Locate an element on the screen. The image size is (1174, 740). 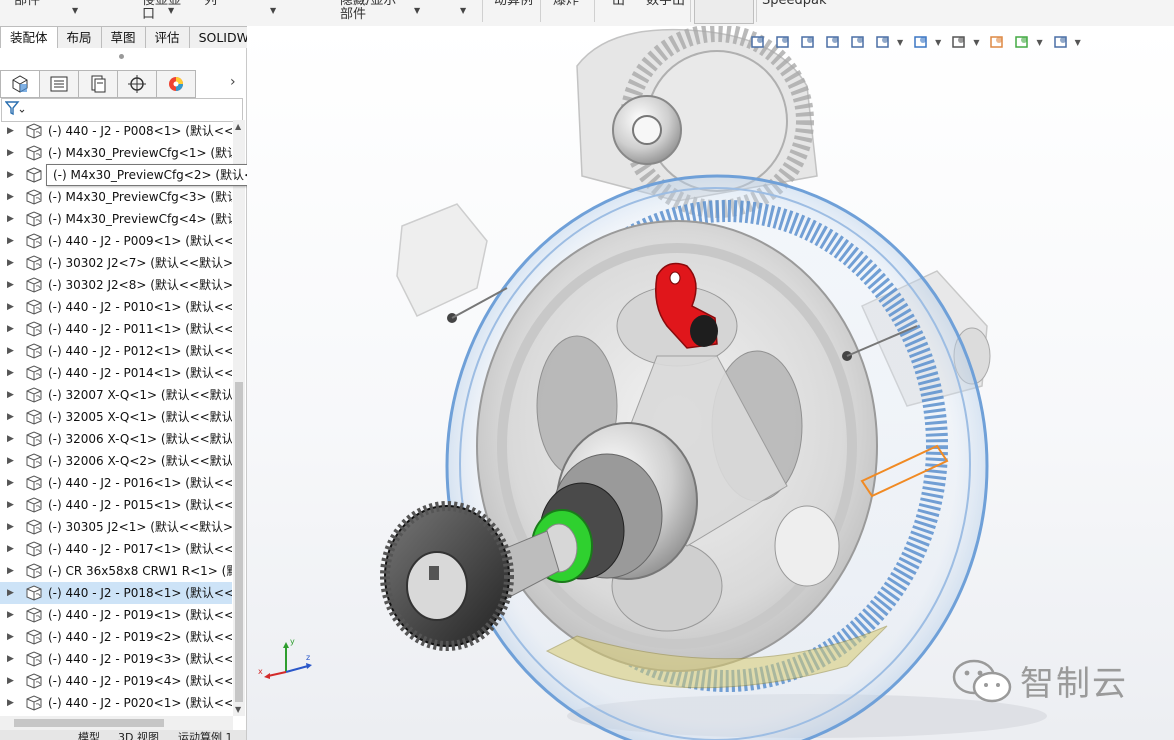
tree-item: ▶ (-) 440 - J2 - P019<3> (默认<<默 is located at coordinates (116, 659).